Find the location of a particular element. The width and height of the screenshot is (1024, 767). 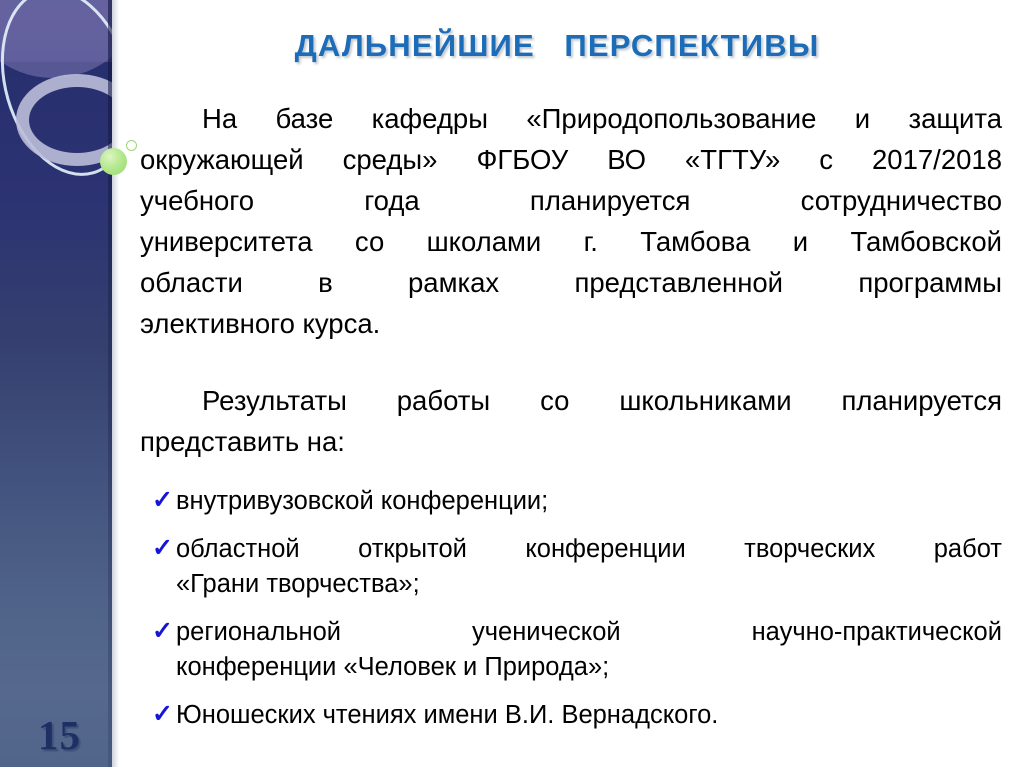

list-item-line: конференции «Человек и Природа»; is located at coordinates (393, 667).